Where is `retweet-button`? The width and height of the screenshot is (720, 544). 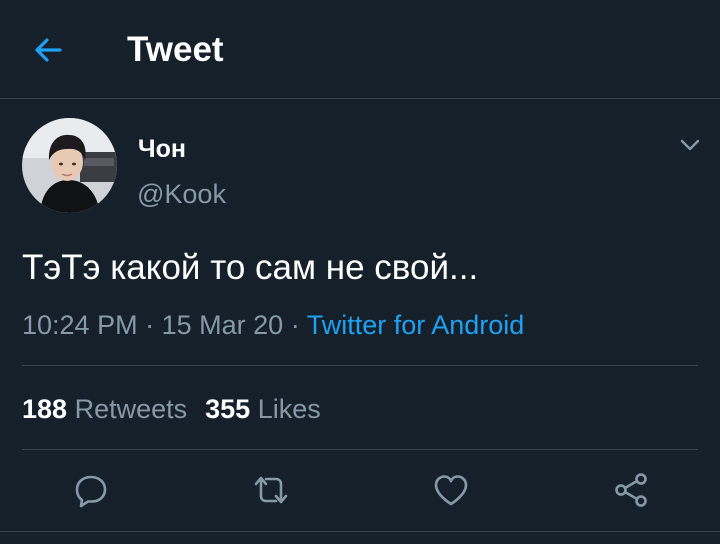 retweet-button is located at coordinates (271, 490).